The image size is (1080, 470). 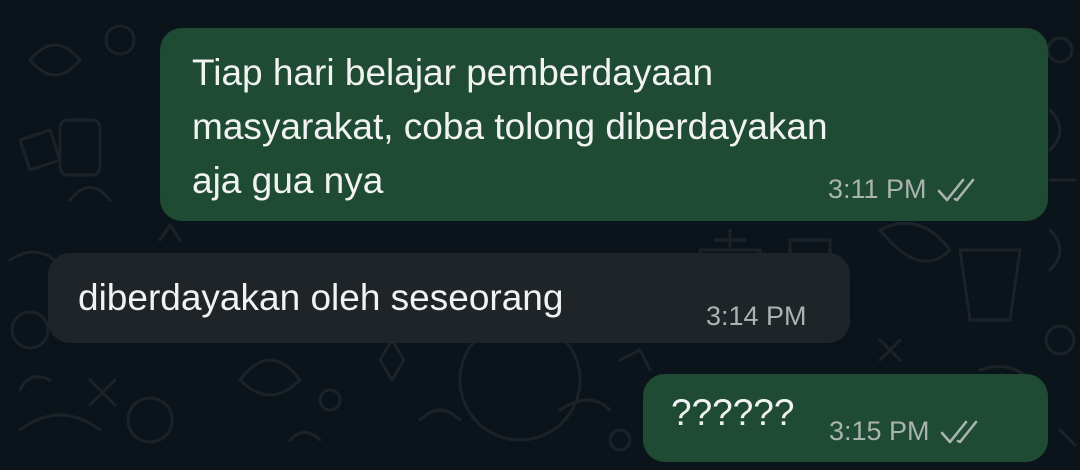 What do you see at coordinates (879, 431) in the screenshot?
I see `message-time: 3:15 PM` at bounding box center [879, 431].